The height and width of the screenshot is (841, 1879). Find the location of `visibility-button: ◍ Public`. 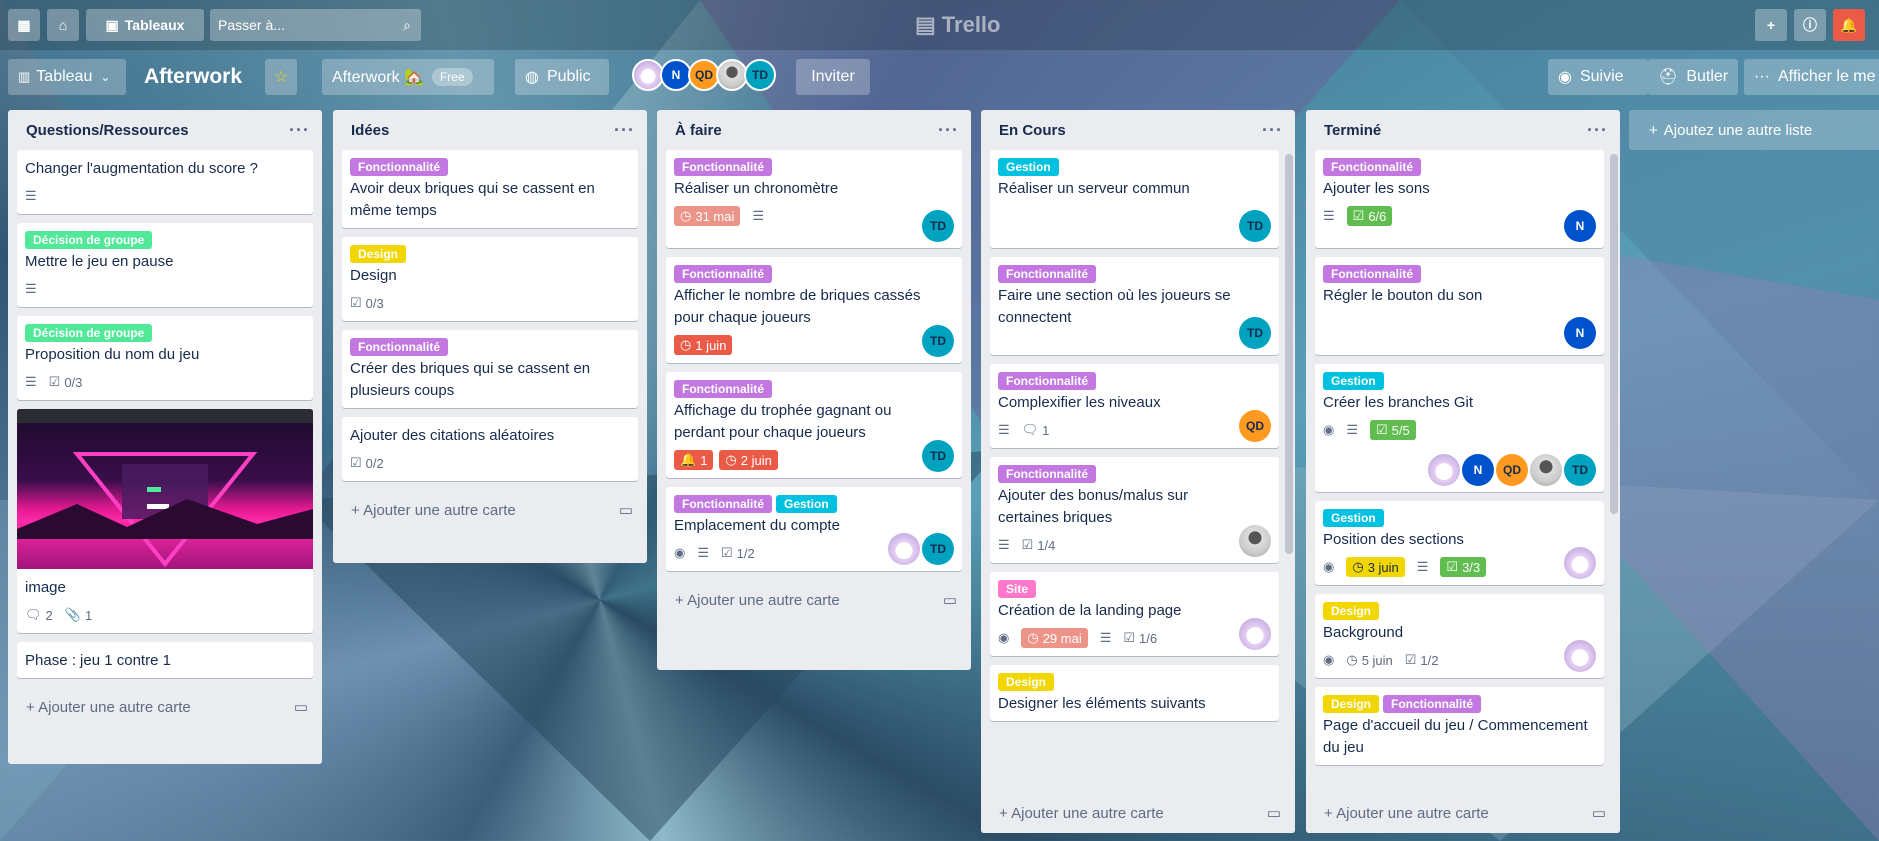

visibility-button: ◍ Public is located at coordinates (562, 77).